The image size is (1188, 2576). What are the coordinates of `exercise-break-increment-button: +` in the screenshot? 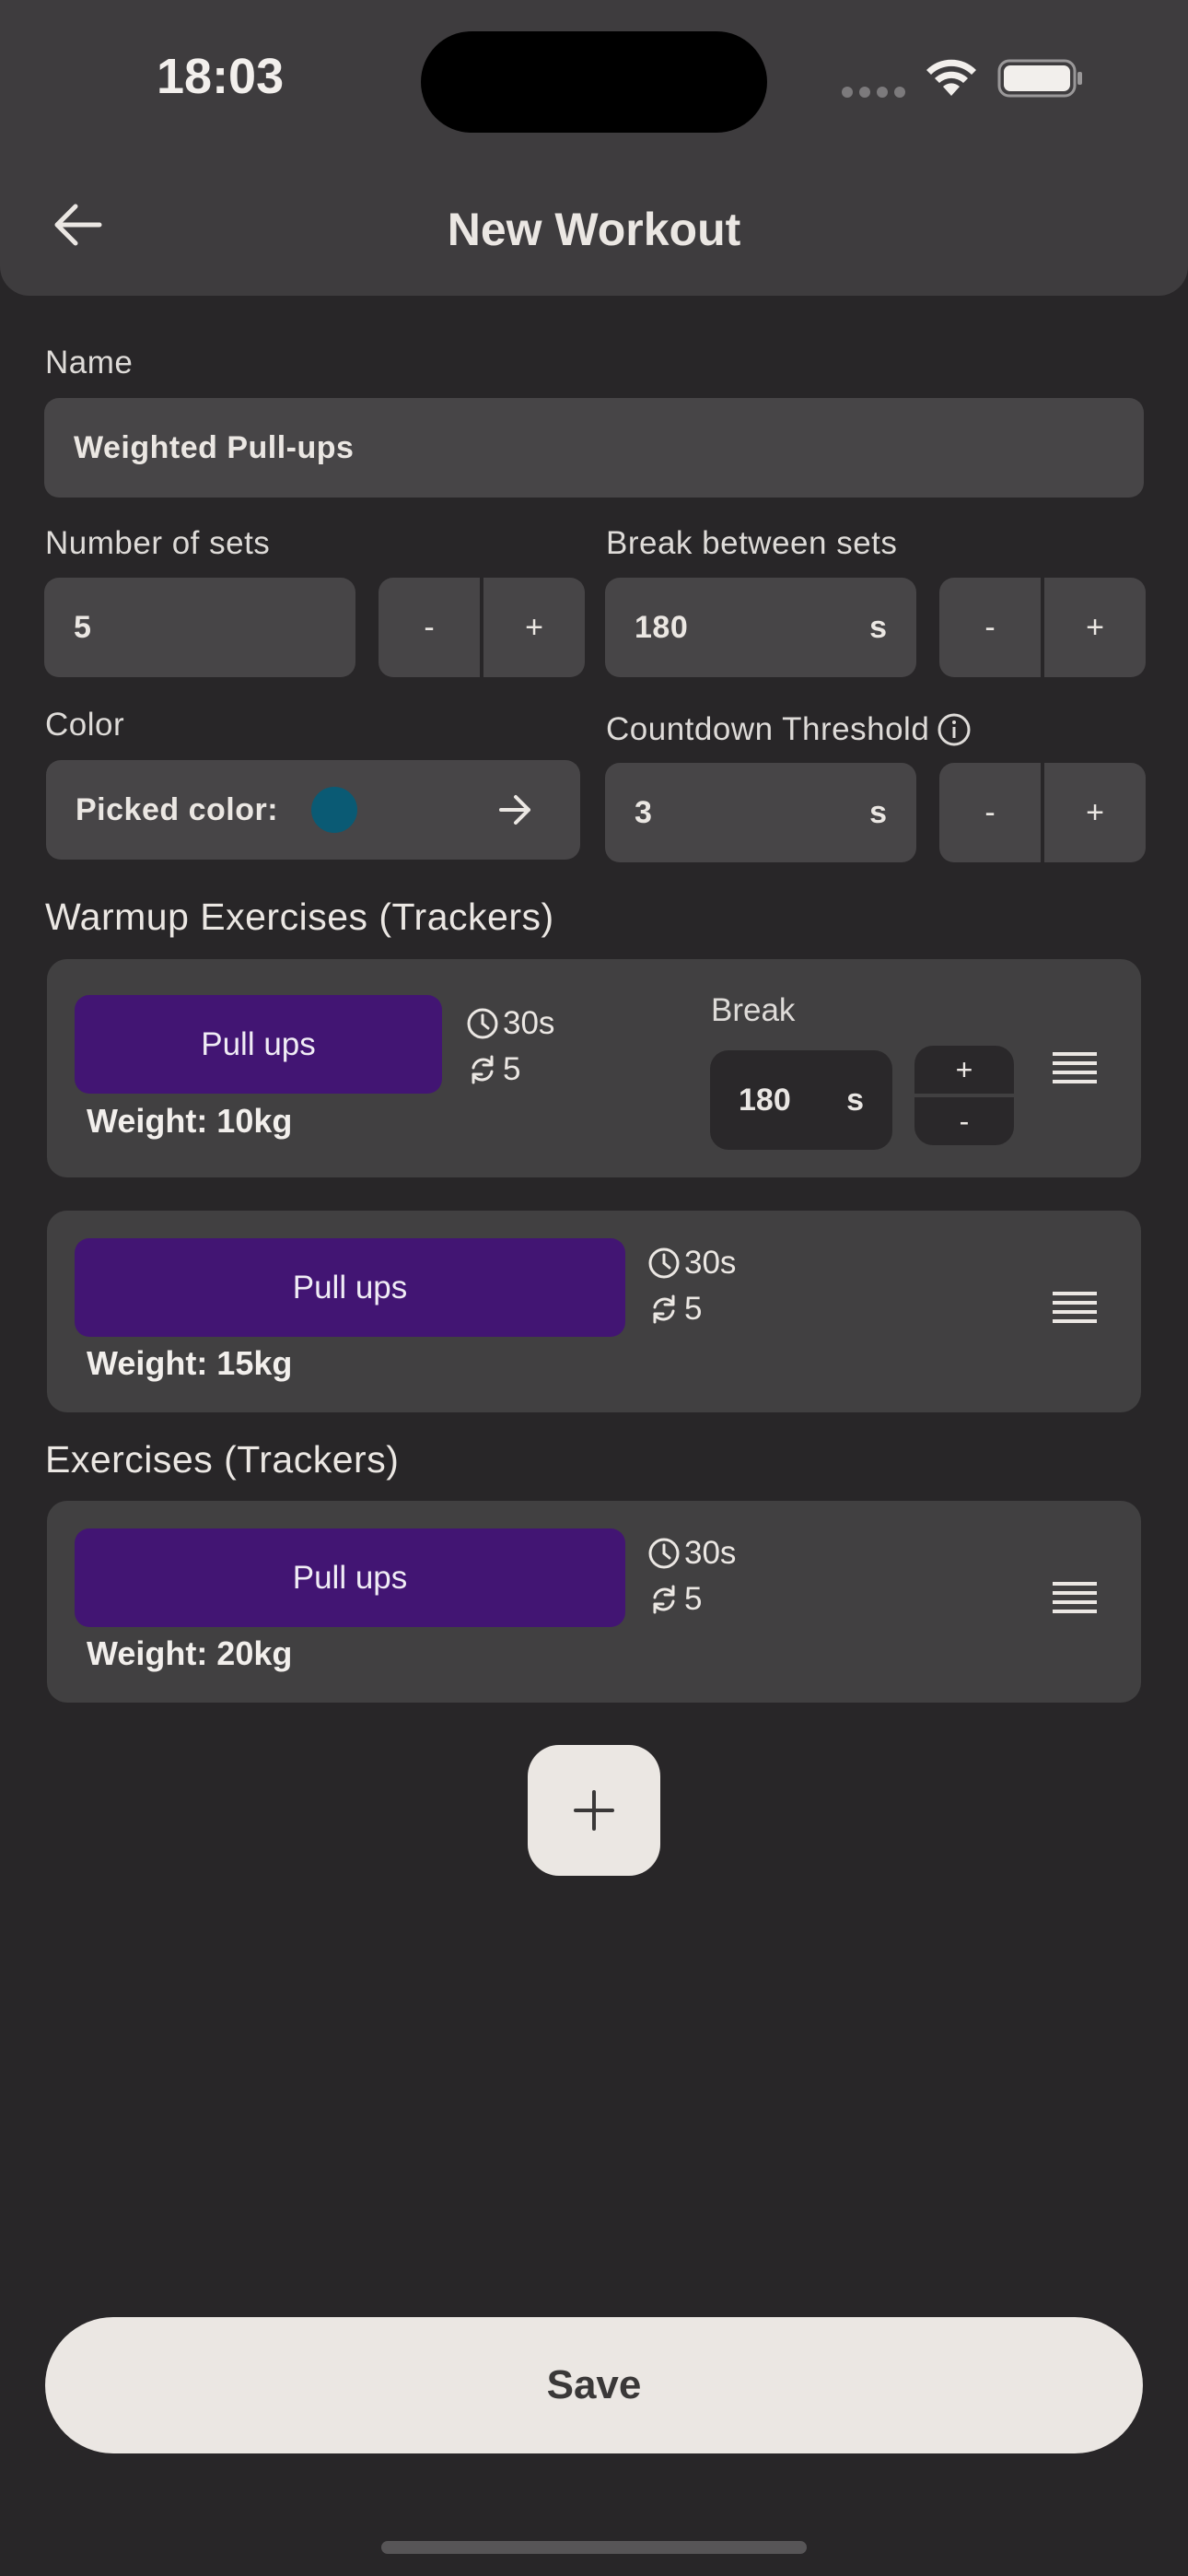 It's located at (964, 1070).